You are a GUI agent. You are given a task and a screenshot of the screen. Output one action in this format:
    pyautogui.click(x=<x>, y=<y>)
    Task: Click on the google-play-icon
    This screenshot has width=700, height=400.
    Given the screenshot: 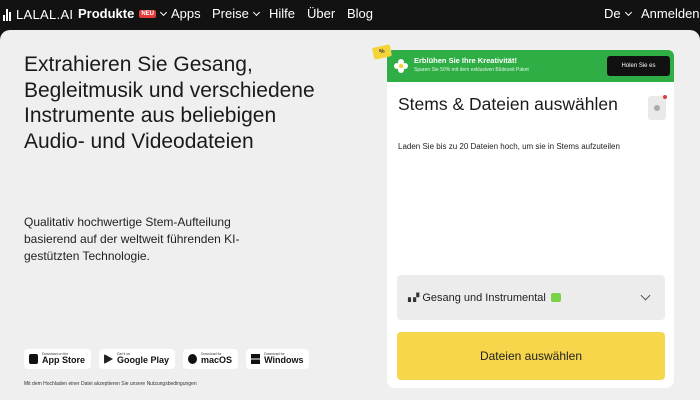 What is the action you would take?
    pyautogui.click(x=109, y=359)
    